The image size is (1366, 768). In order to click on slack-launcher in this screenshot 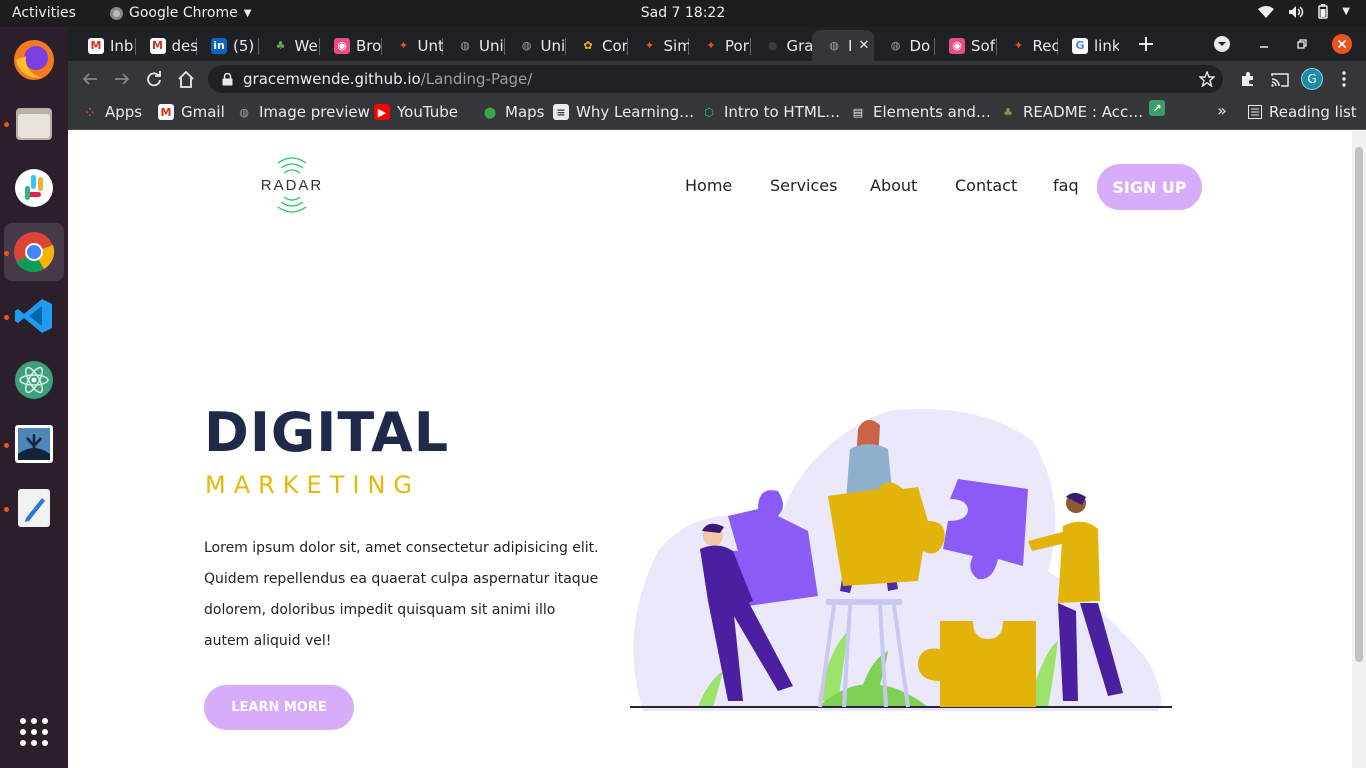, I will do `click(34, 188)`.